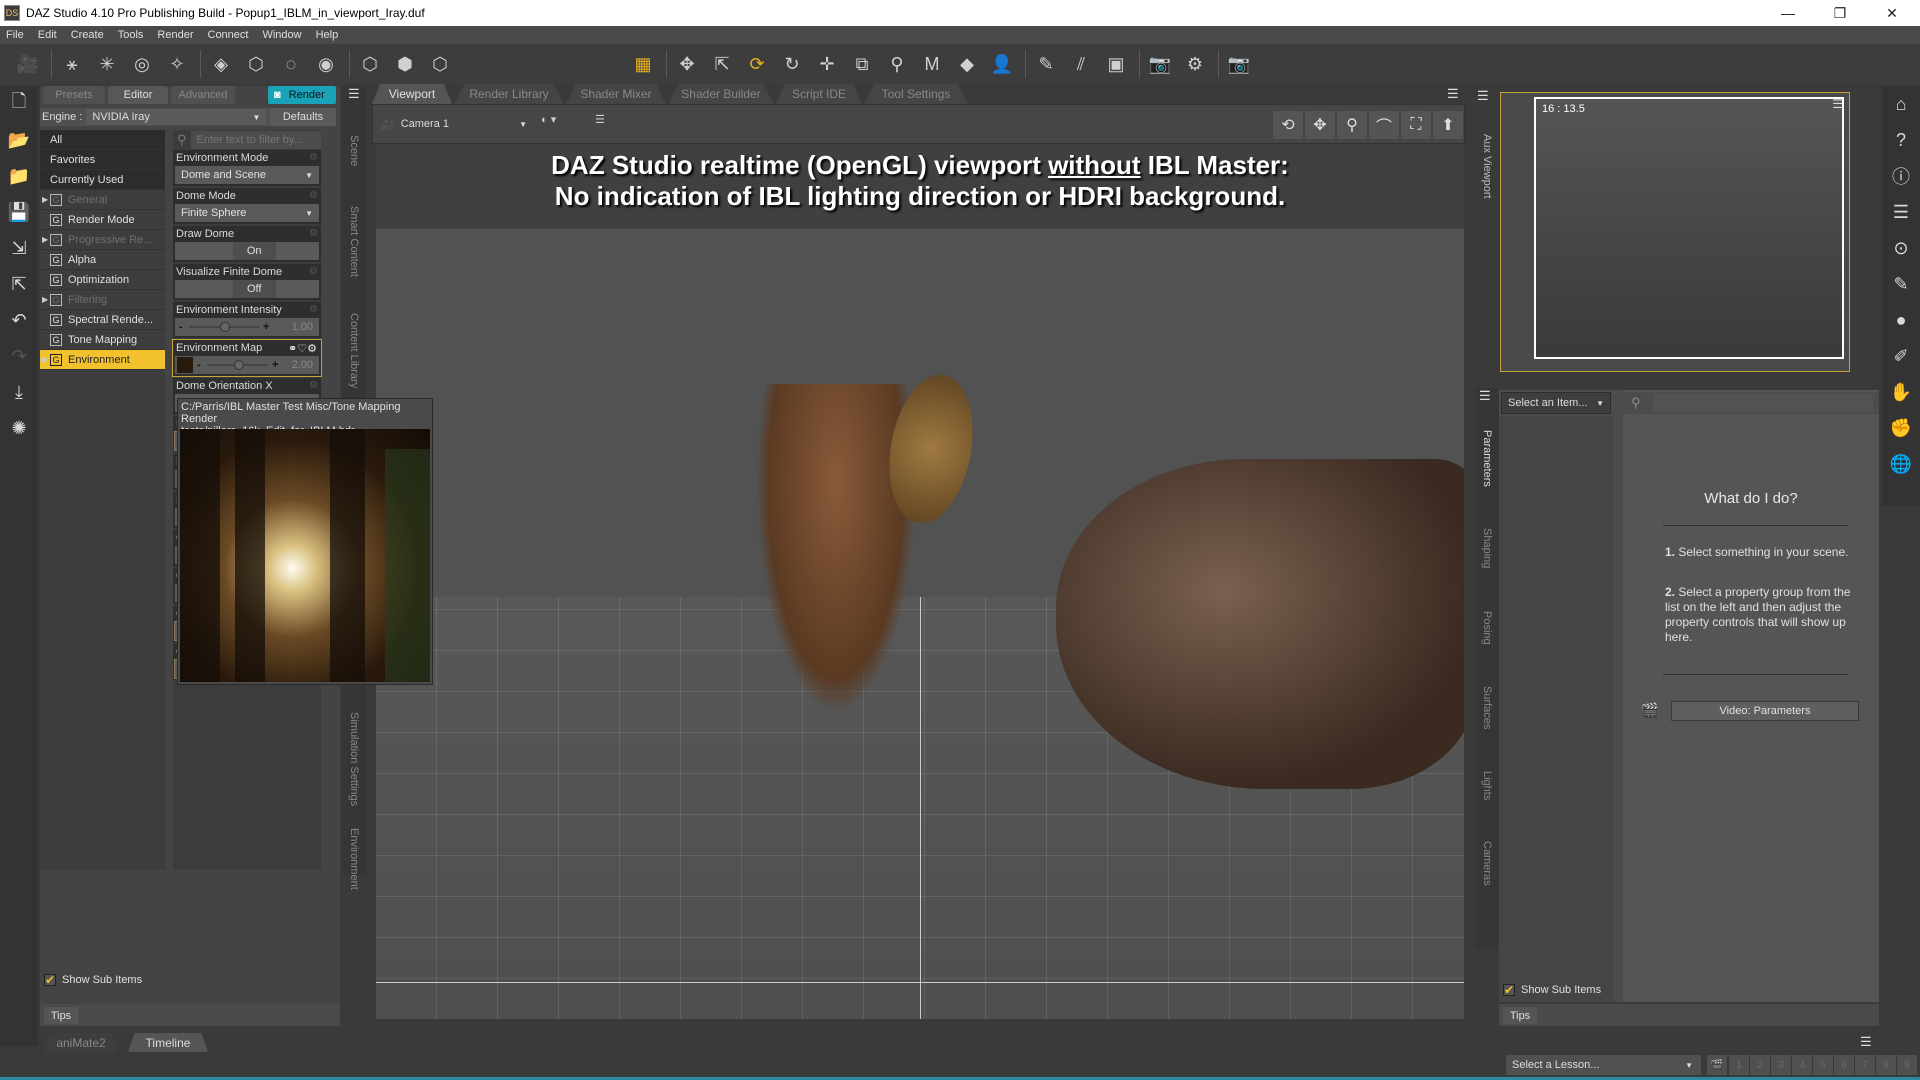 This screenshot has width=1920, height=1080. Describe the element at coordinates (15, 35) in the screenshot. I see `menu-file: File` at that location.